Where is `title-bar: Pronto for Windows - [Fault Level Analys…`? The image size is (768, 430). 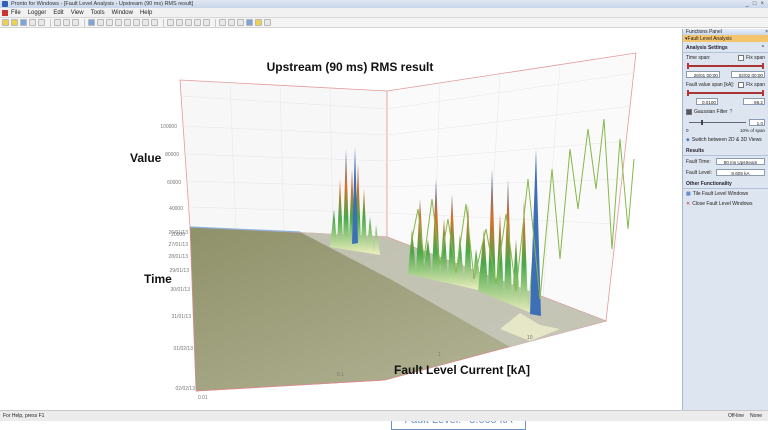
title-bar: Pronto for Windows - [Fault Level Analys… is located at coordinates (384, 4).